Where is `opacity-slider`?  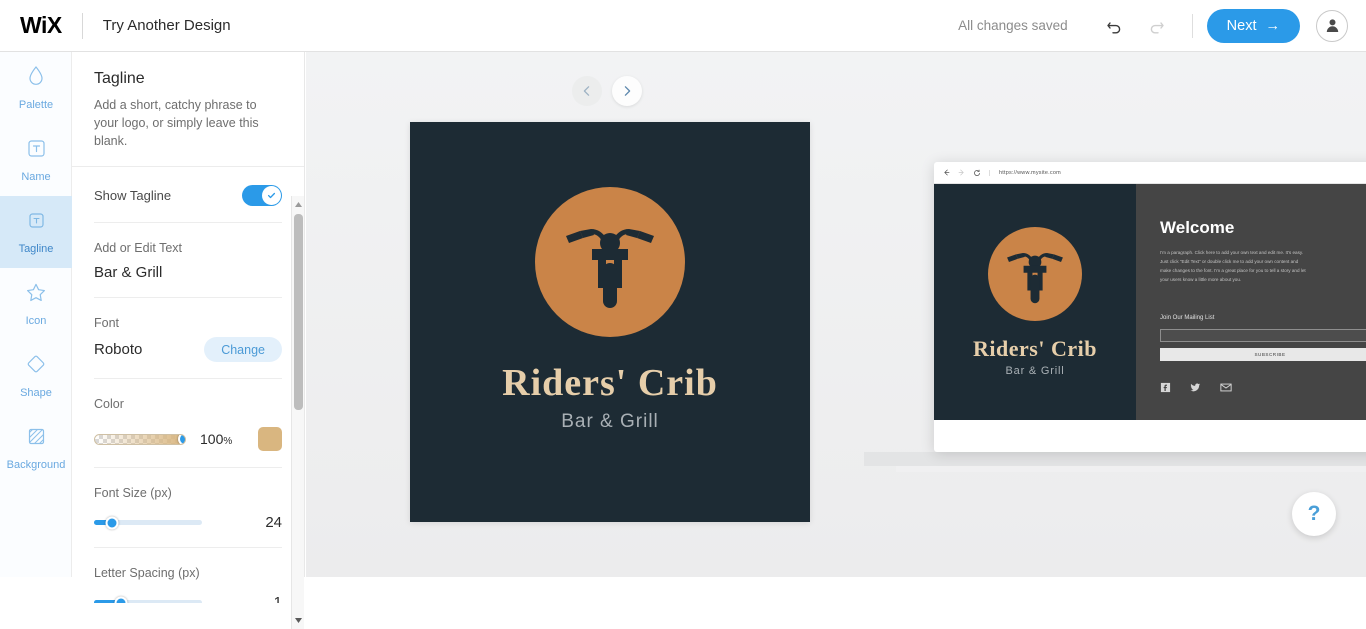 opacity-slider is located at coordinates (140, 439).